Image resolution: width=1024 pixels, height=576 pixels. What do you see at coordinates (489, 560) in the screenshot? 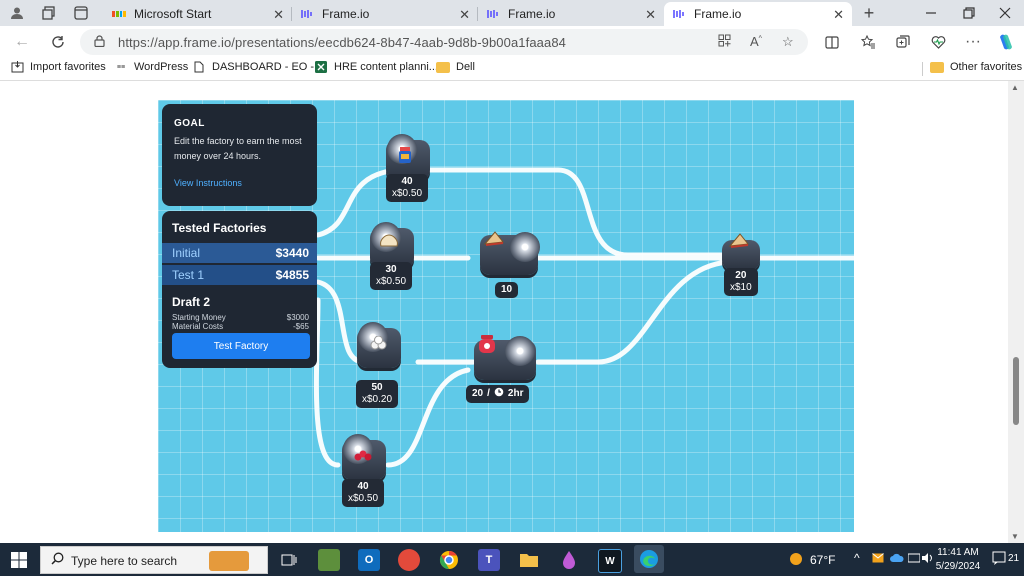
I see `teams-icon: T` at bounding box center [489, 560].